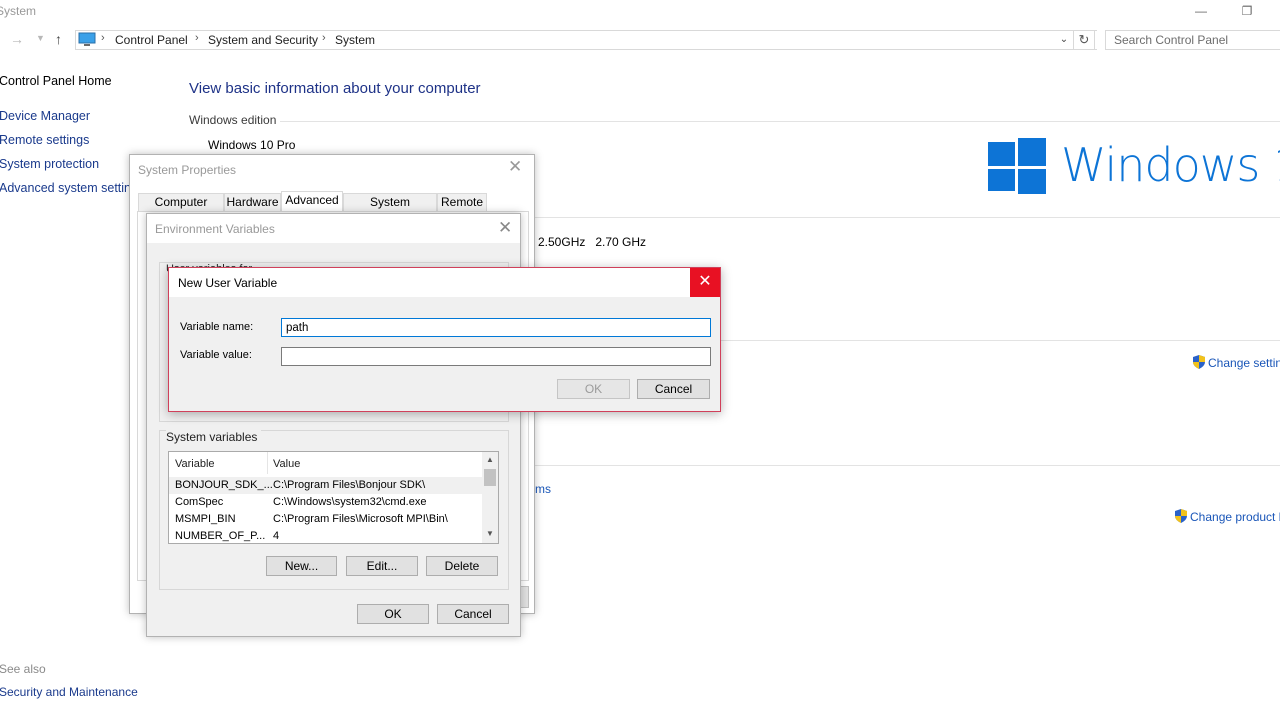 Image resolution: width=1280 pixels, height=720 pixels. Describe the element at coordinates (490, 497) in the screenshot. I see `vertical-scrollbar: ▲ ▼` at that location.